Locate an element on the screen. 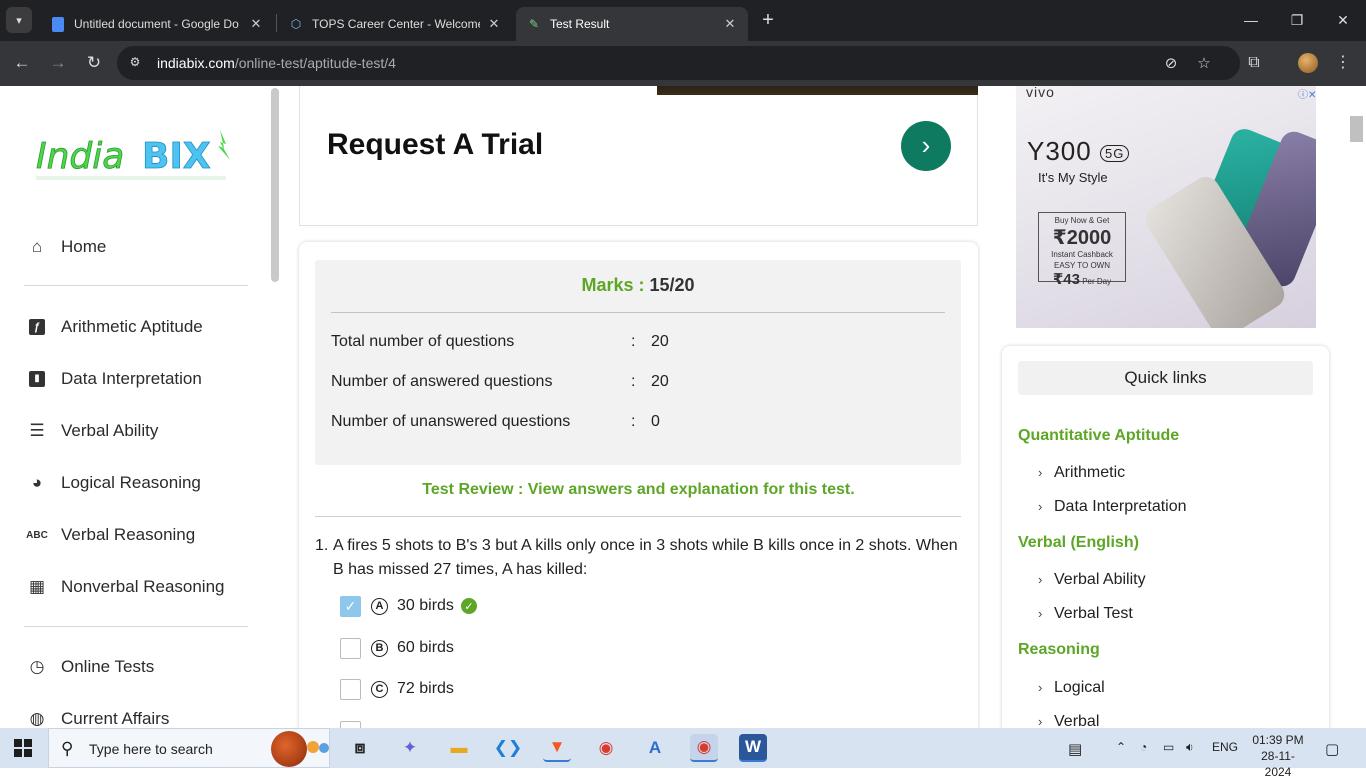  quick-links-category: Quantitative Aptitude is located at coordinates (1098, 436).